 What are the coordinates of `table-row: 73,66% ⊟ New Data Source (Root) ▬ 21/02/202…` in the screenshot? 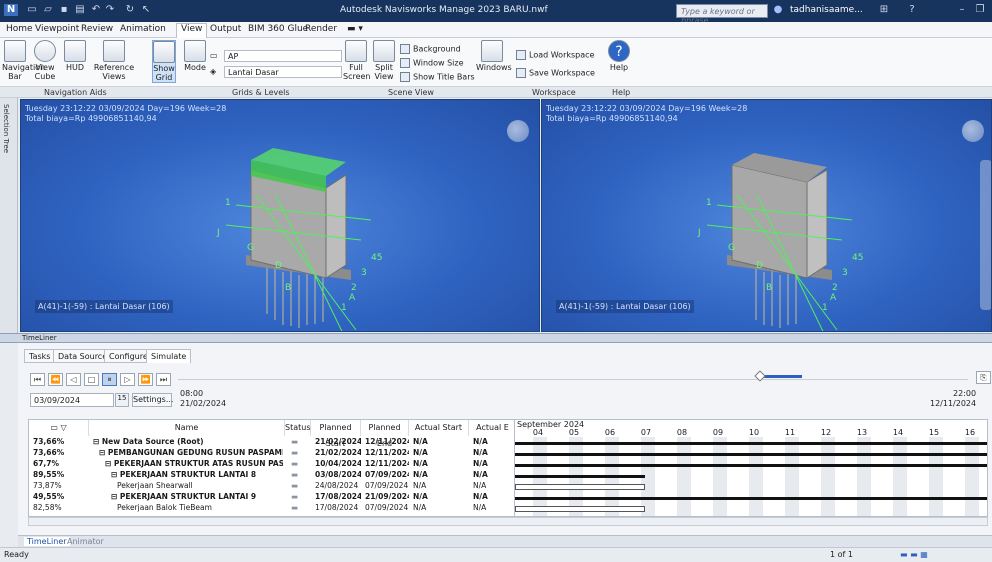 It's located at (273, 441).